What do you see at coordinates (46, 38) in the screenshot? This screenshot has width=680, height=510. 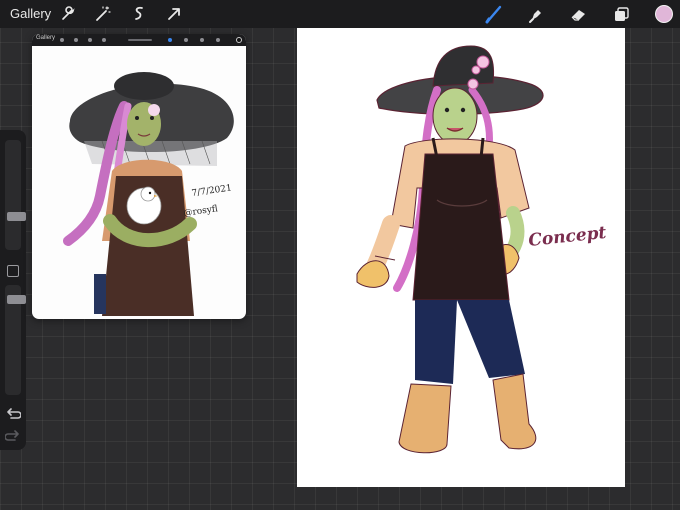 I see `reference-gallery-label: Gallery` at bounding box center [46, 38].